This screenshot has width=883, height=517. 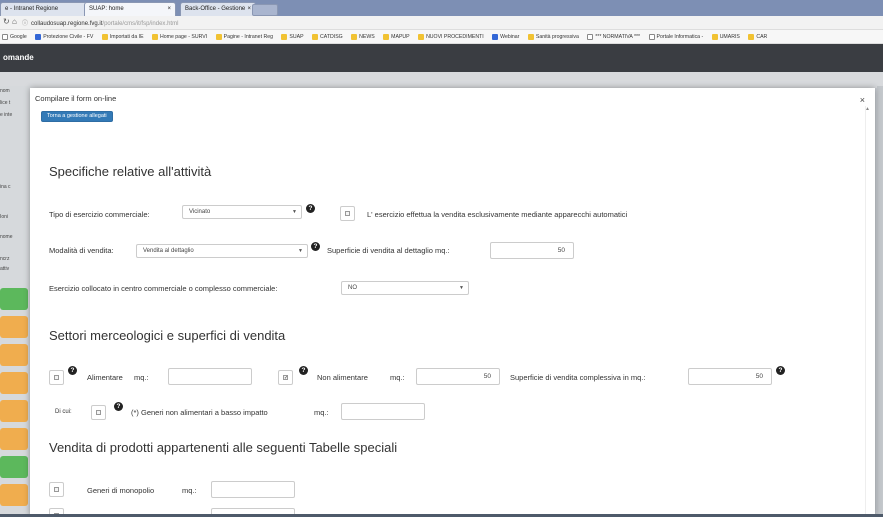 What do you see at coordinates (242, 212) in the screenshot?
I see `tipo-esercizio-select: Vicinato ▼` at bounding box center [242, 212].